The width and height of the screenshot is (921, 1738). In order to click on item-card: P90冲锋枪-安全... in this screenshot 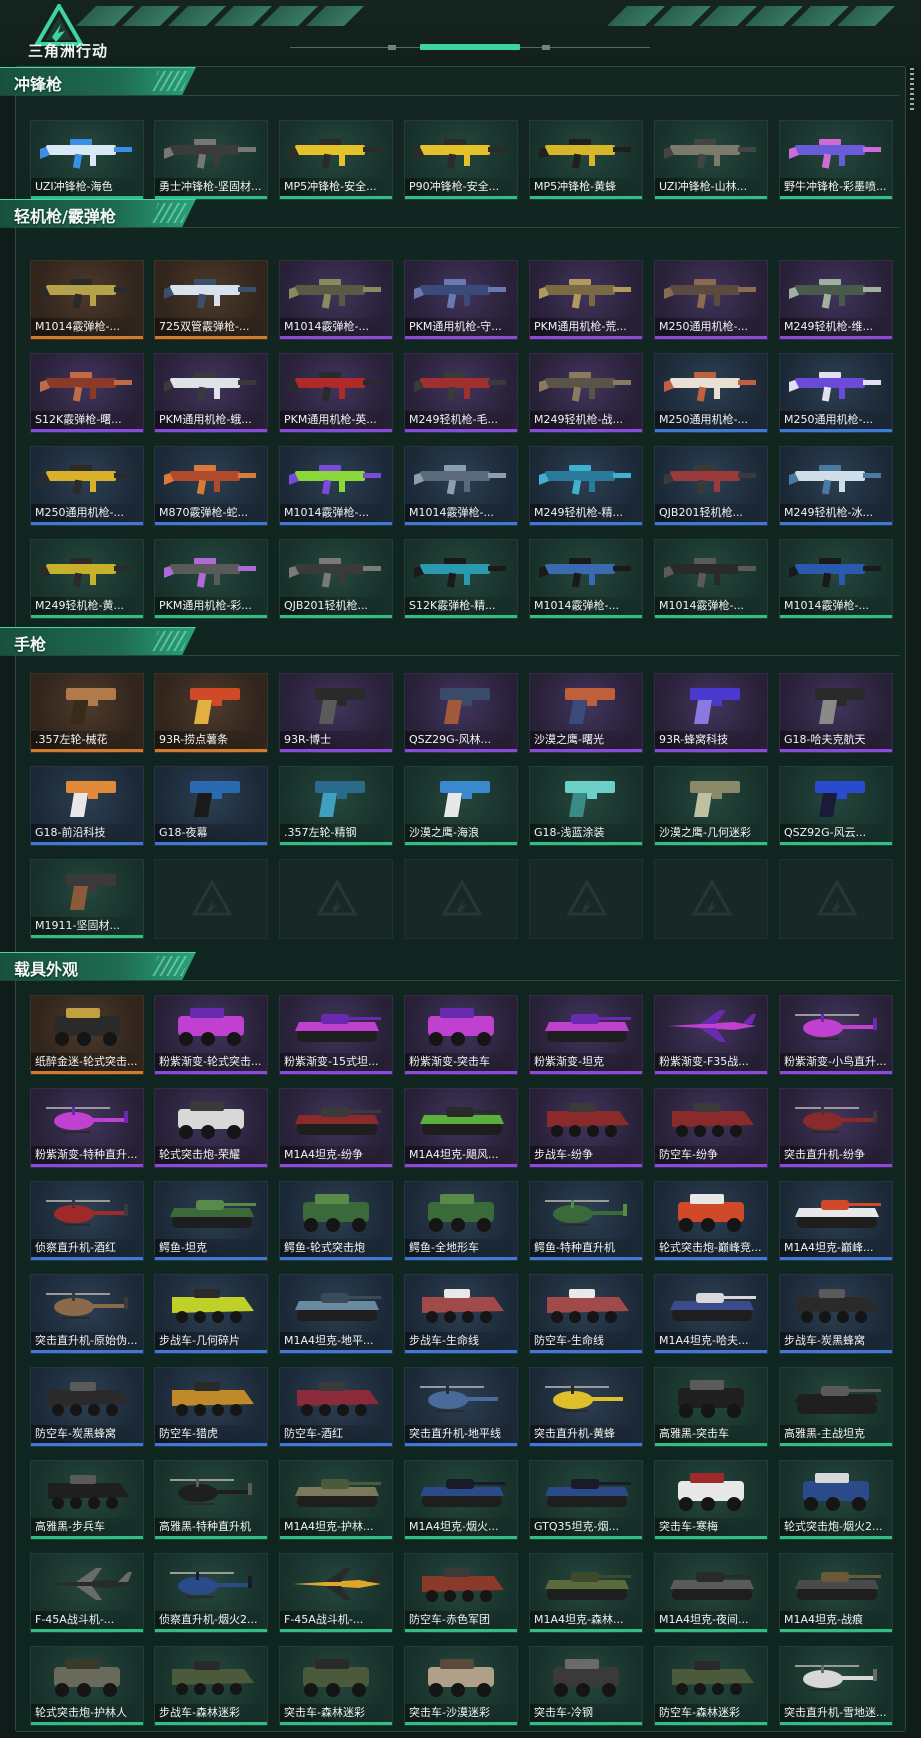, I will do `click(461, 160)`.